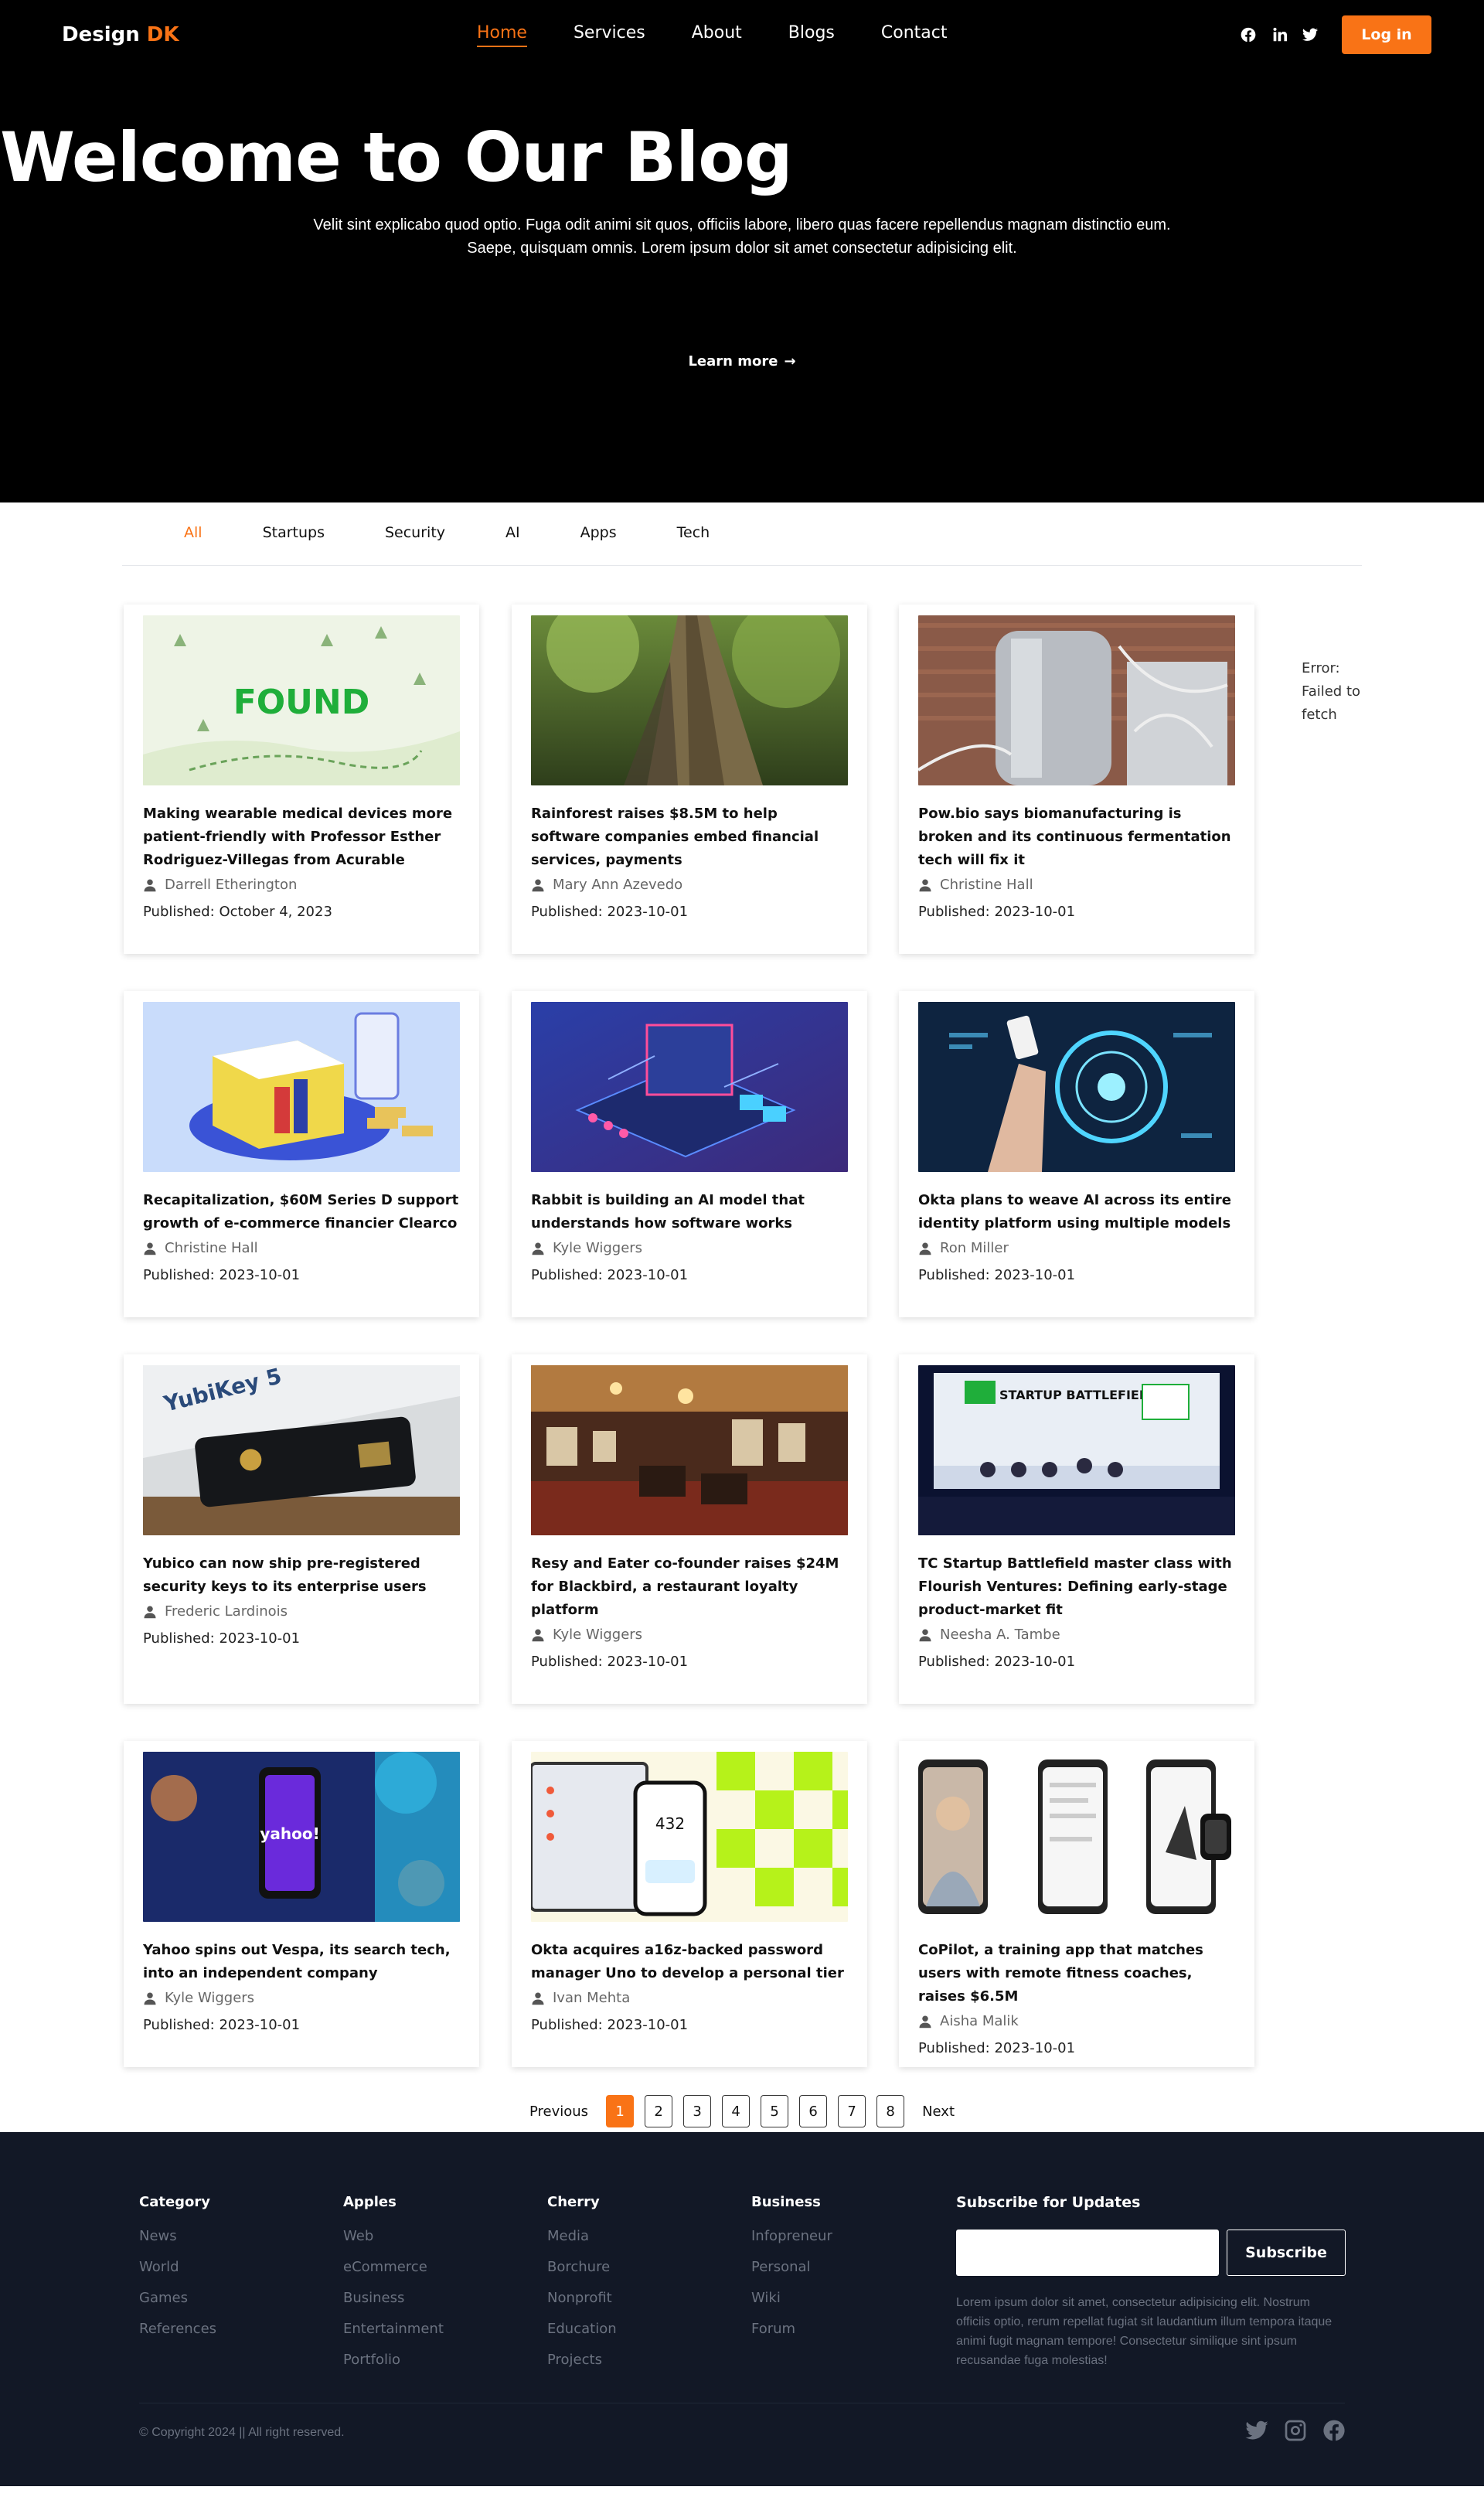 This screenshot has height=2514, width=1484. I want to click on page-7: 7, so click(852, 2111).